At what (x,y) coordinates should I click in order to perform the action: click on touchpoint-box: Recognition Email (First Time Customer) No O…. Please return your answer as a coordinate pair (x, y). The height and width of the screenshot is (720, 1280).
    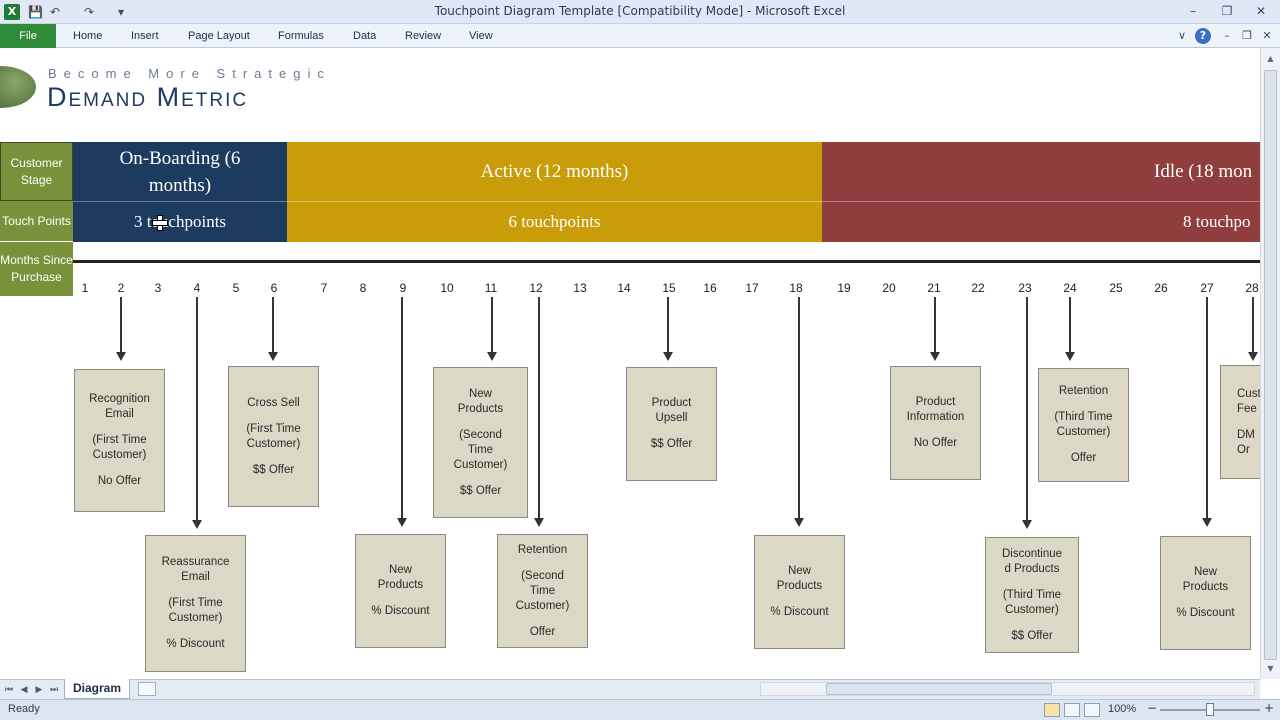
    Looking at the image, I should click on (119, 440).